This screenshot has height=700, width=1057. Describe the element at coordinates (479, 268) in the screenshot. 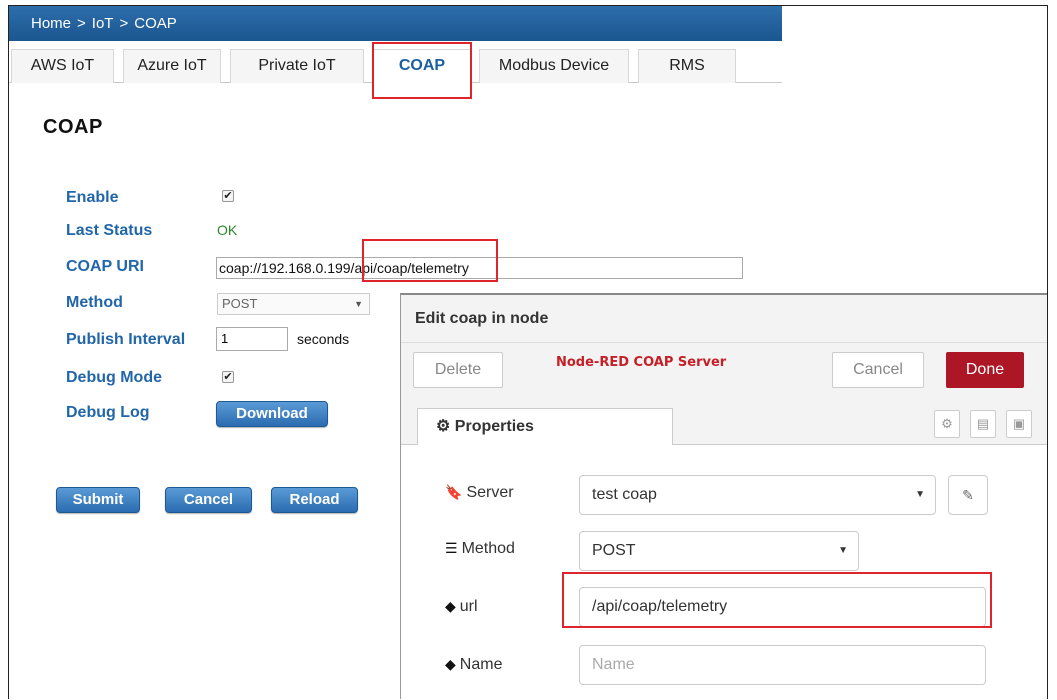

I see `coap-uri-input: coap://192.168.0.199/api/coap/telemetry` at that location.